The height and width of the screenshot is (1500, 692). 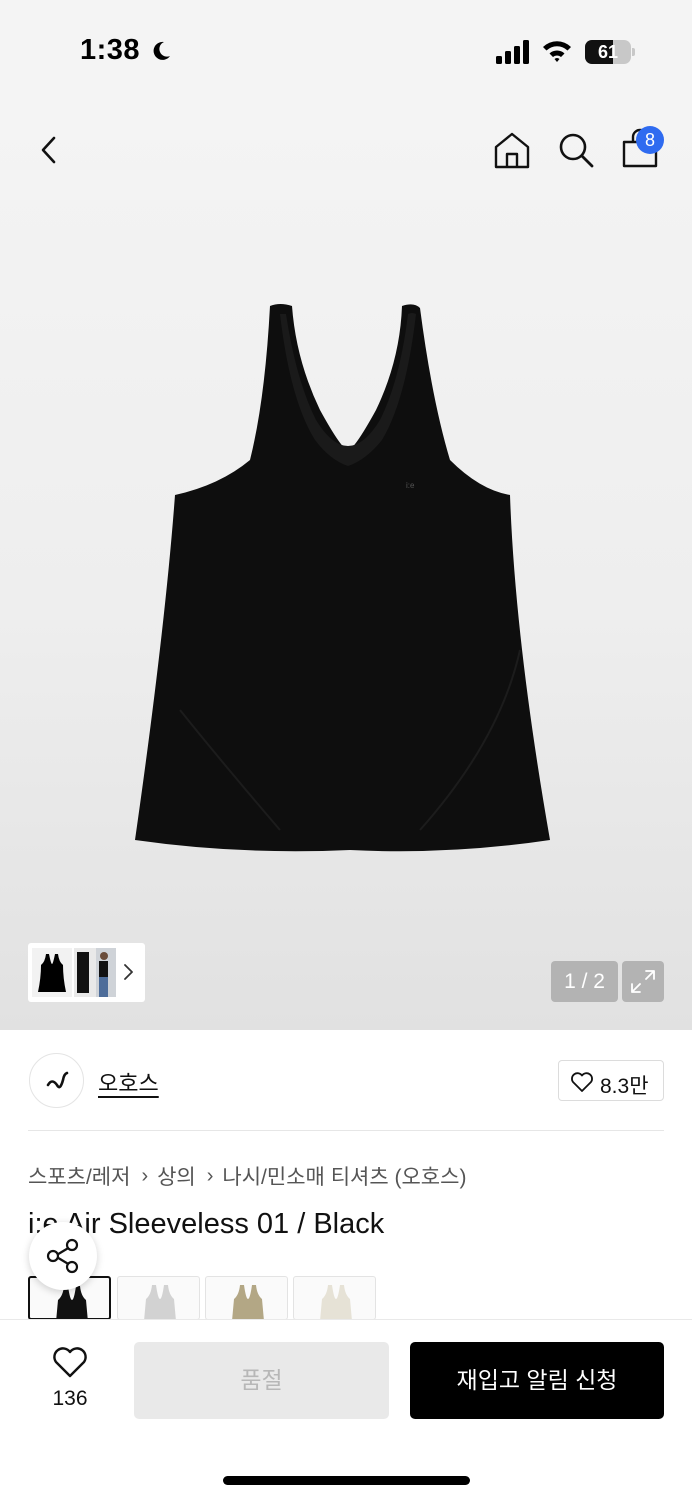 What do you see at coordinates (176, 1176) in the screenshot?
I see `breadcrumb-item-tops: 상의` at bounding box center [176, 1176].